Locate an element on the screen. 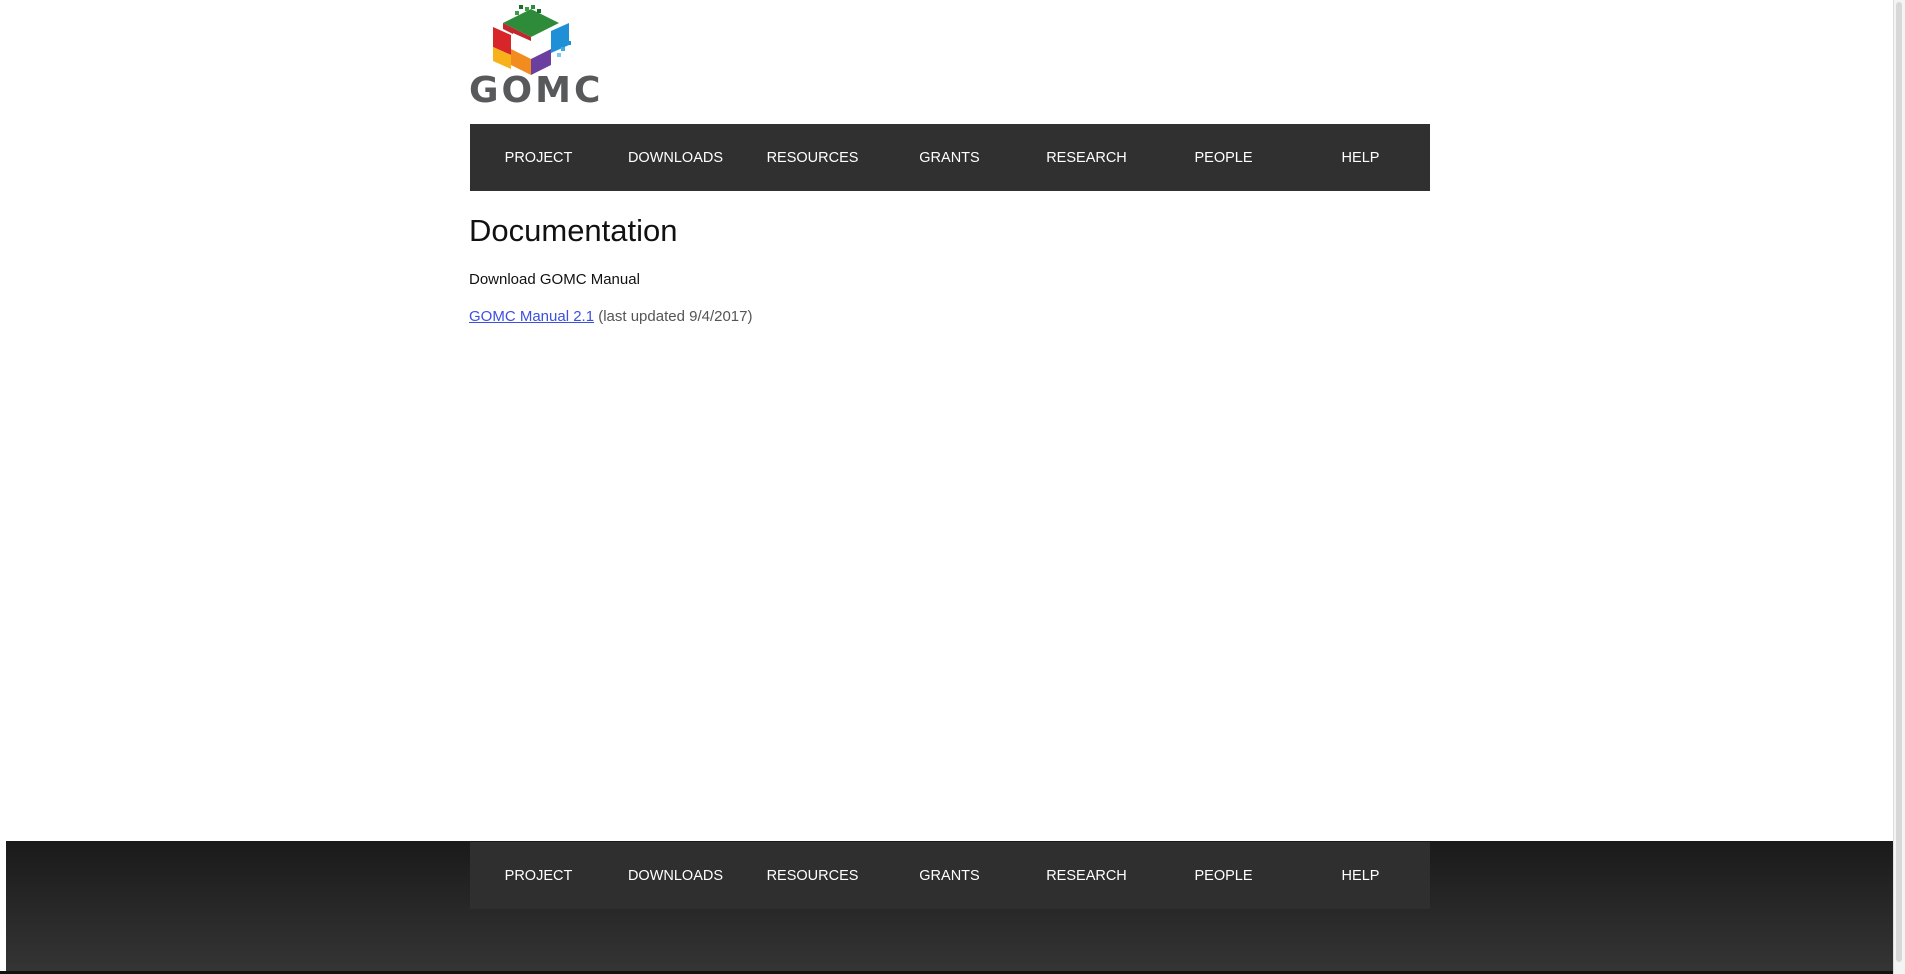  manual-entry: GOMC Manual 2.1 (last updated 9/4/2017) is located at coordinates (949, 316).